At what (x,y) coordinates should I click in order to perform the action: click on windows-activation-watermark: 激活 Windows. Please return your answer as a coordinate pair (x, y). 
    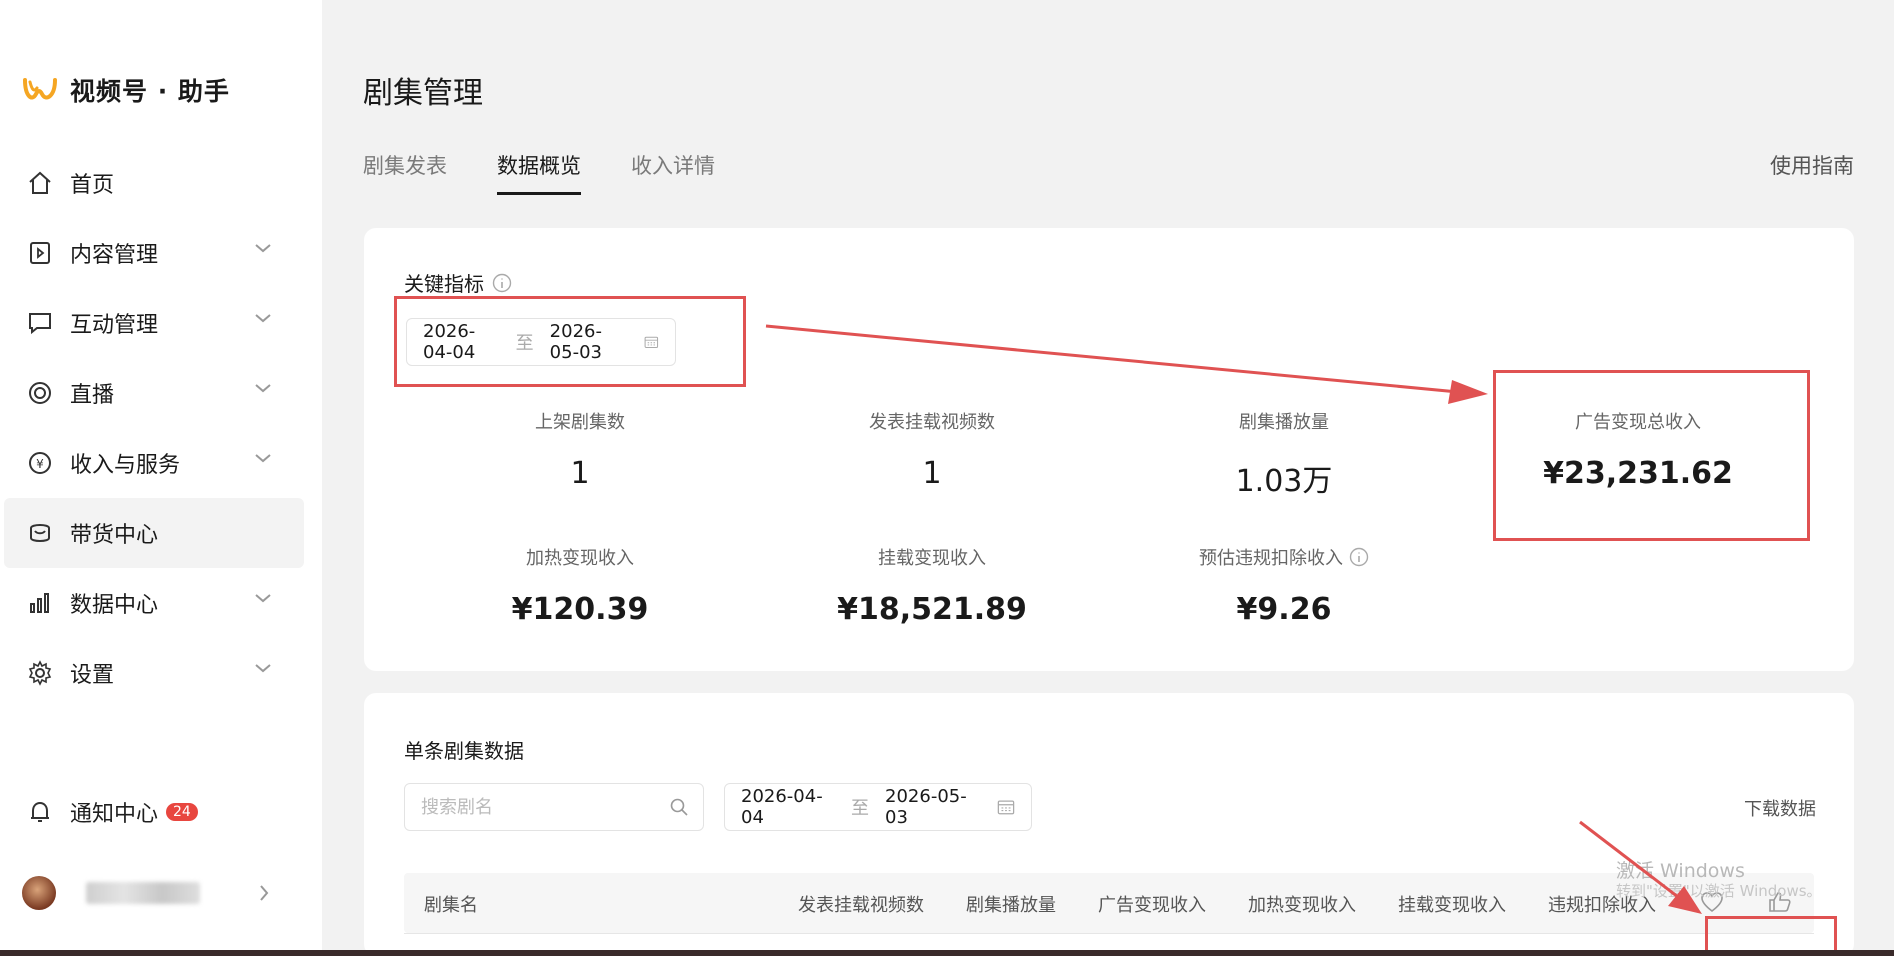
    Looking at the image, I should click on (1680, 871).